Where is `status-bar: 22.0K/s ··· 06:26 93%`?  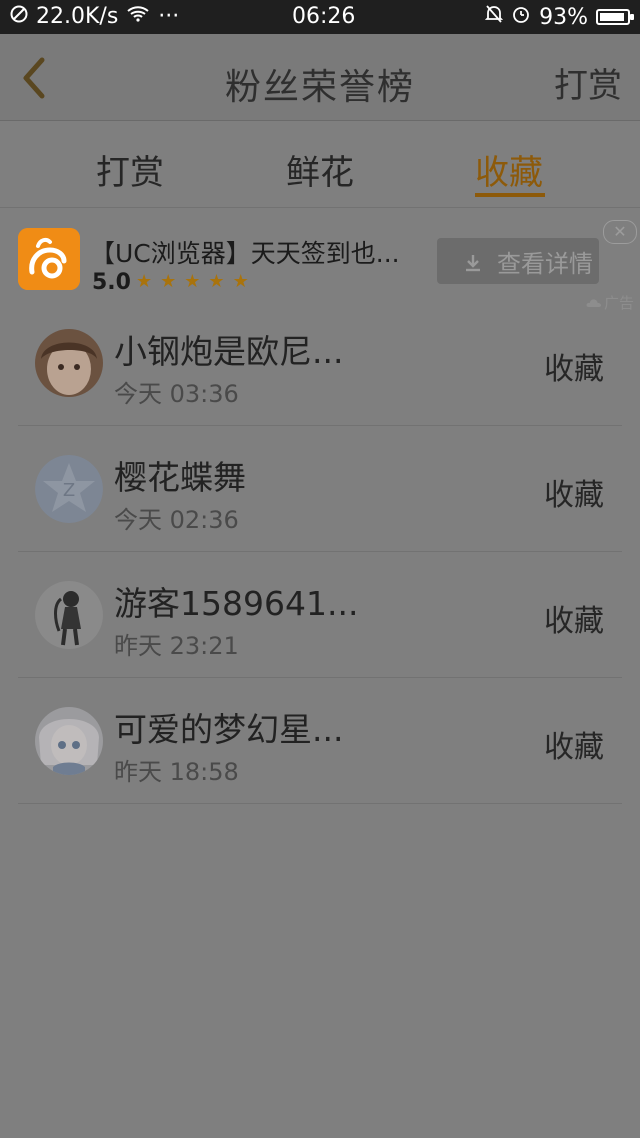 status-bar: 22.0K/s ··· 06:26 93% is located at coordinates (320, 17).